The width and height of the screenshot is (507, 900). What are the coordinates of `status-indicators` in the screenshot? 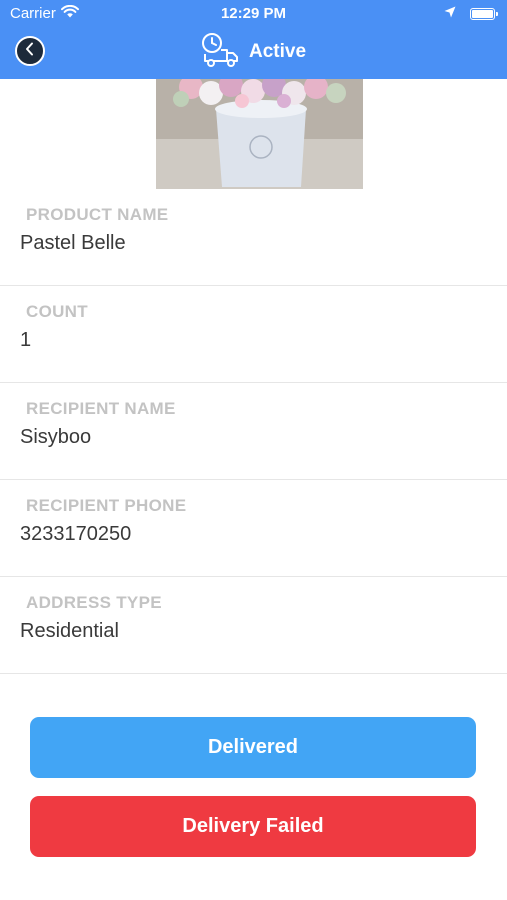 It's located at (471, 14).